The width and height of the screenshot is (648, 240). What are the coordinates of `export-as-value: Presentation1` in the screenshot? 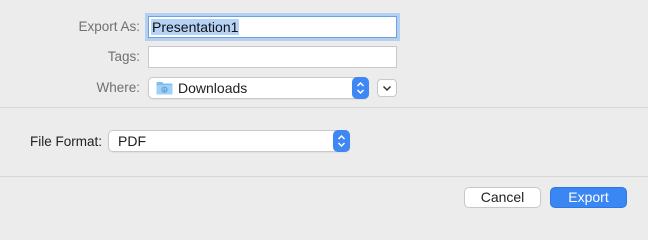 It's located at (195, 27).